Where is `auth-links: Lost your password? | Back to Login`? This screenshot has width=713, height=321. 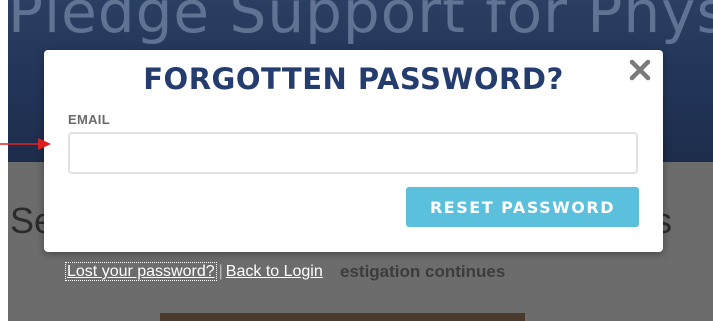
auth-links: Lost your password? | Back to Login is located at coordinates (194, 271).